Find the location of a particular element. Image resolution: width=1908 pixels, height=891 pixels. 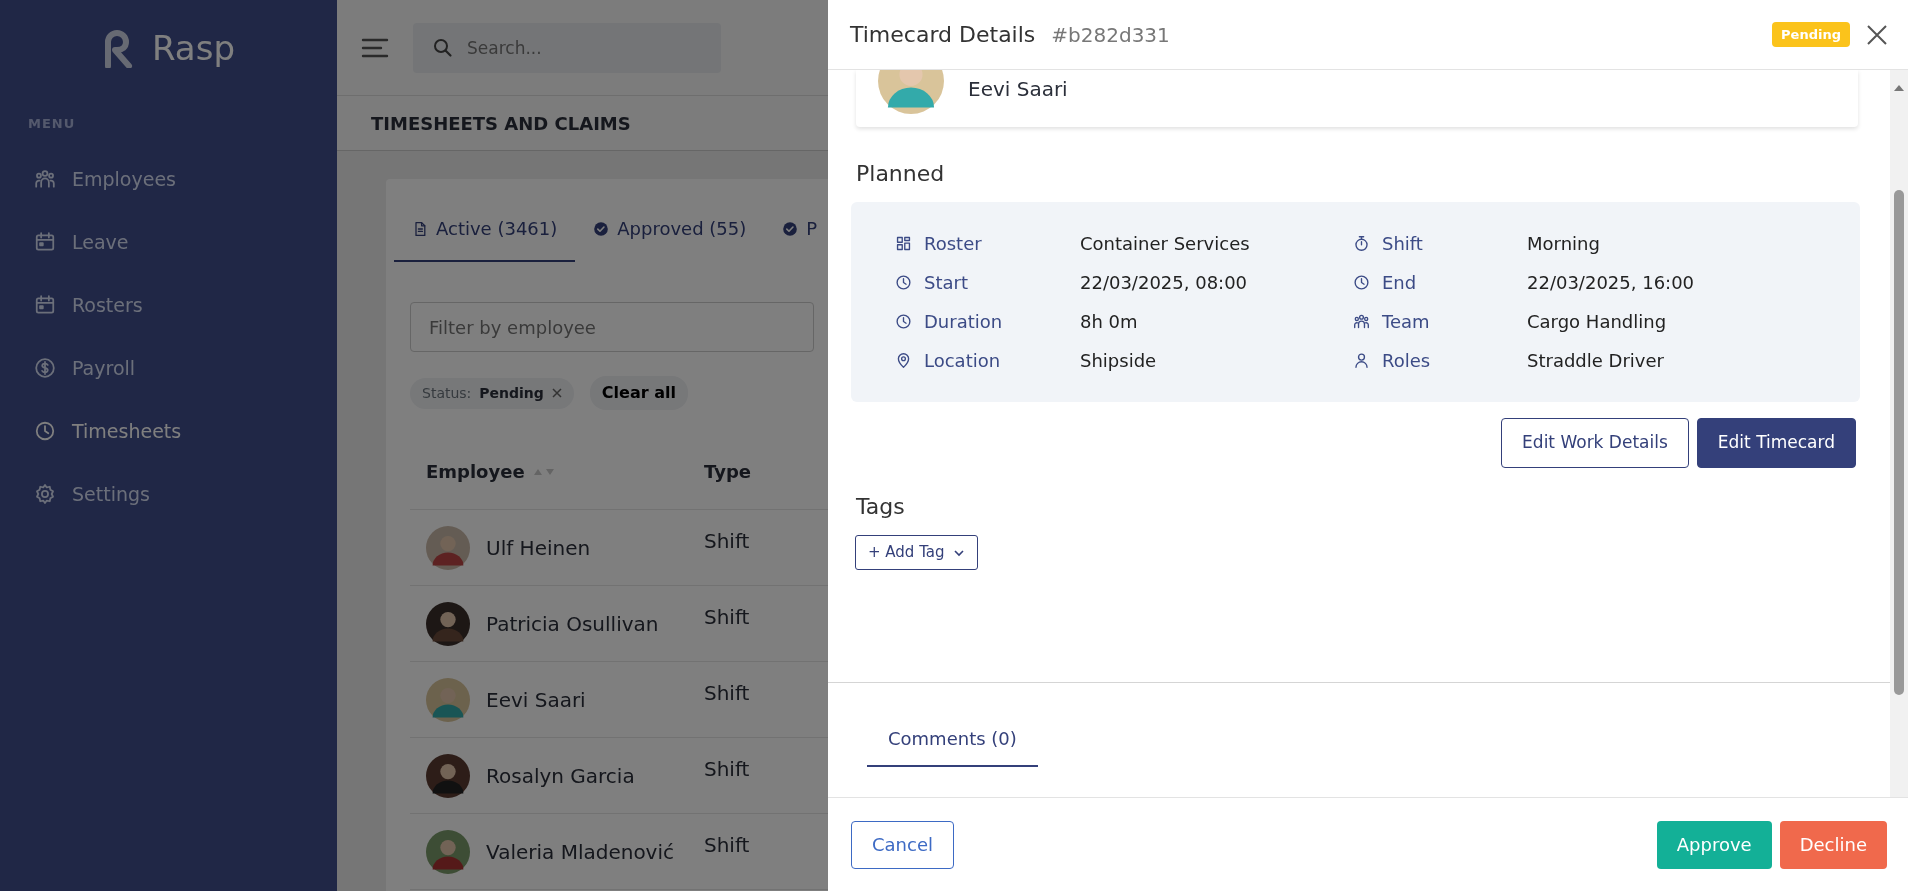

field-value: Cargo Handling is located at coordinates (1597, 321).